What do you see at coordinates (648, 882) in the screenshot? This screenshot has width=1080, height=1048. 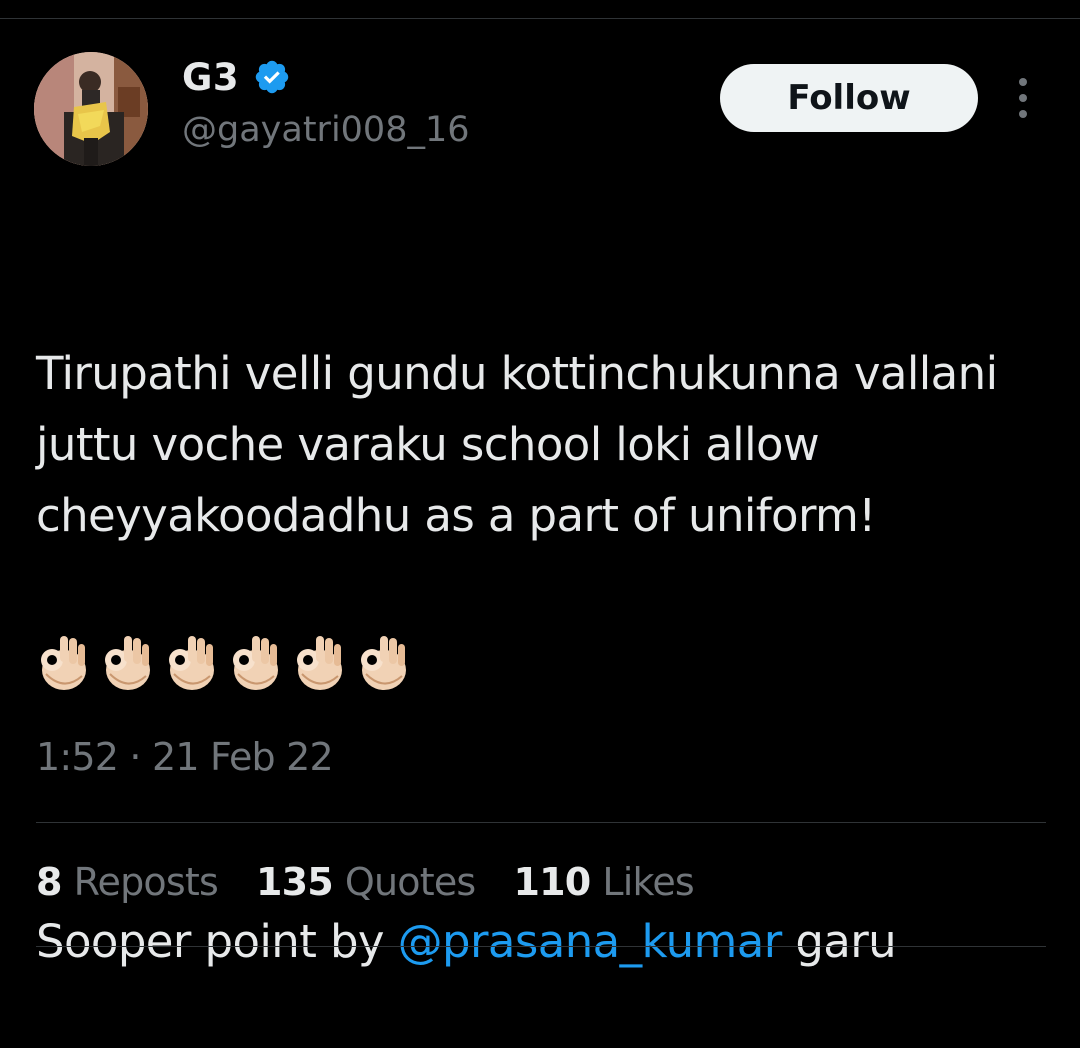 I see `likes-label: Likes` at bounding box center [648, 882].